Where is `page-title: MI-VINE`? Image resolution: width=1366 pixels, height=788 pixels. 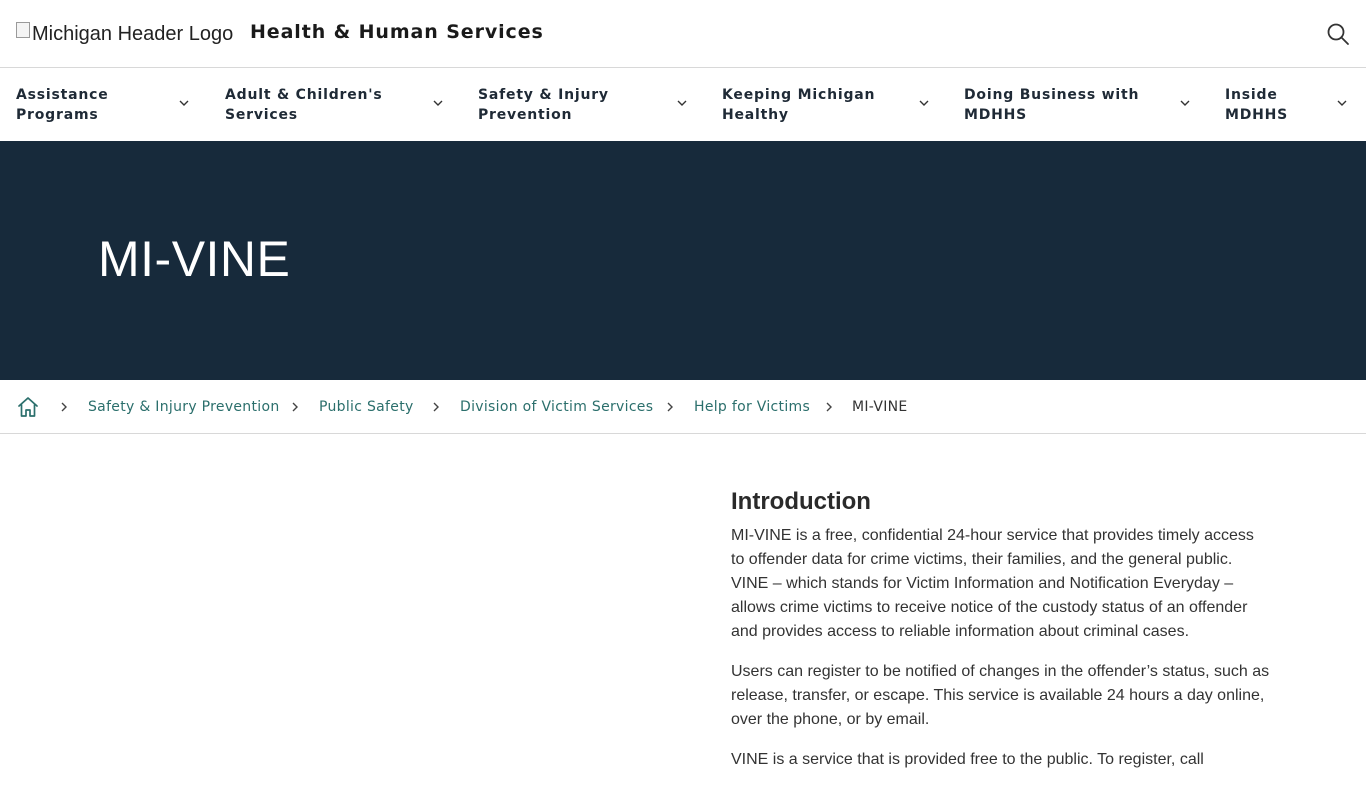 page-title: MI-VINE is located at coordinates (194, 259).